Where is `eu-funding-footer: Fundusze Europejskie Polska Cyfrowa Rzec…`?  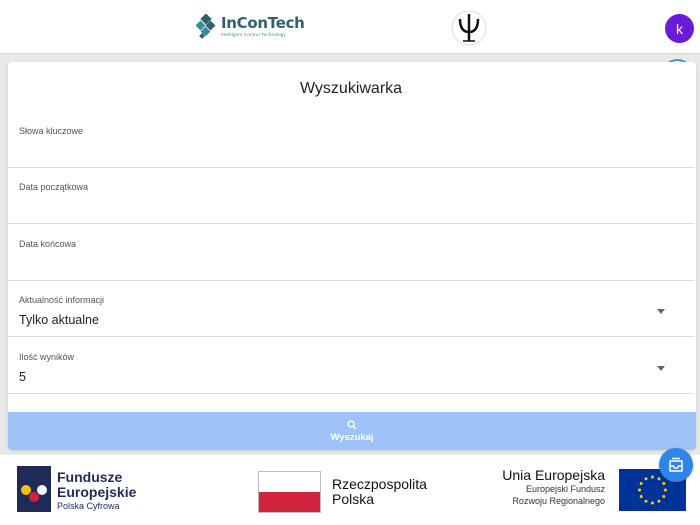 eu-funding-footer: Fundusze Europejskie Polska Cyfrowa Rzec… is located at coordinates (350, 490).